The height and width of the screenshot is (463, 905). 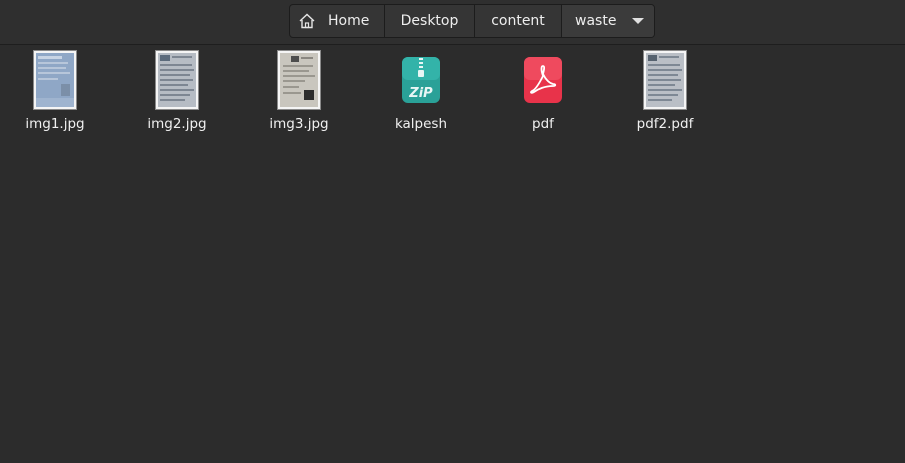 I want to click on breadcrumb-desktop: Desktop, so click(x=430, y=21).